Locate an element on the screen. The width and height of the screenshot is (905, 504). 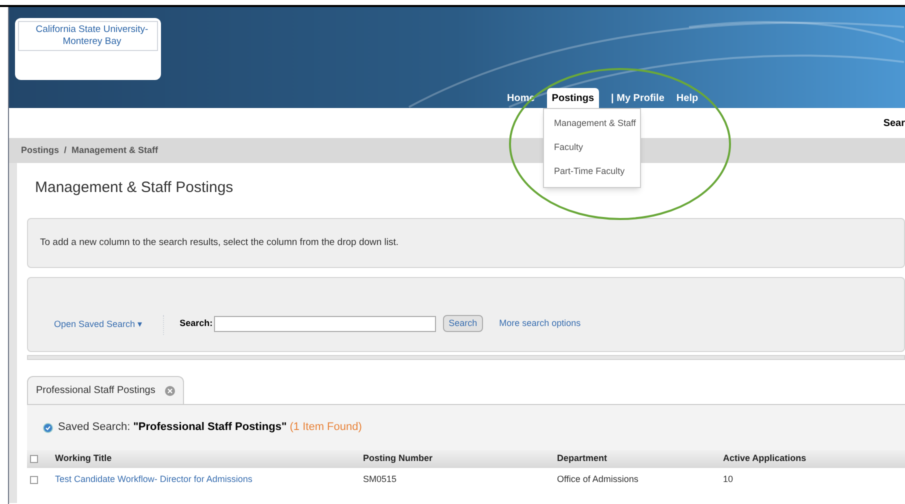
tab-label: Professional Staff Postings is located at coordinates (96, 391).